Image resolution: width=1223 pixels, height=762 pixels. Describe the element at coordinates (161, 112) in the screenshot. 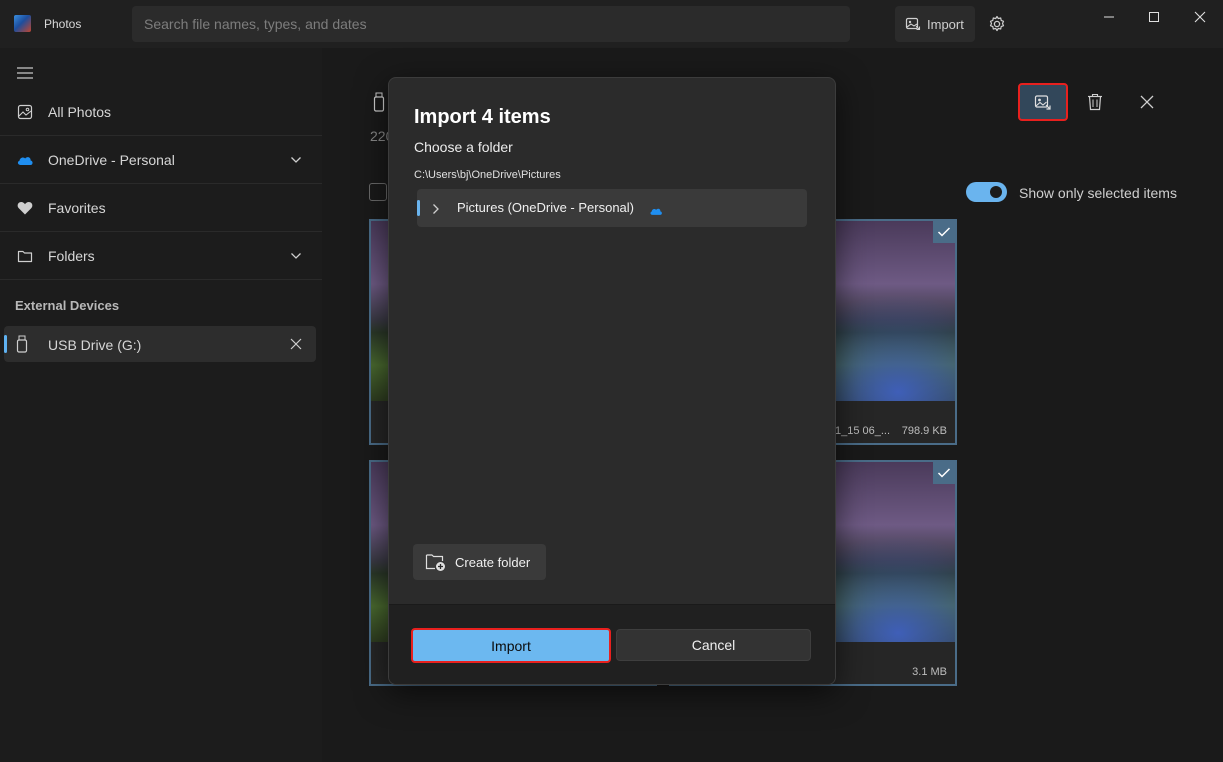

I see `sidebar-item-all-photos: All Photos` at that location.